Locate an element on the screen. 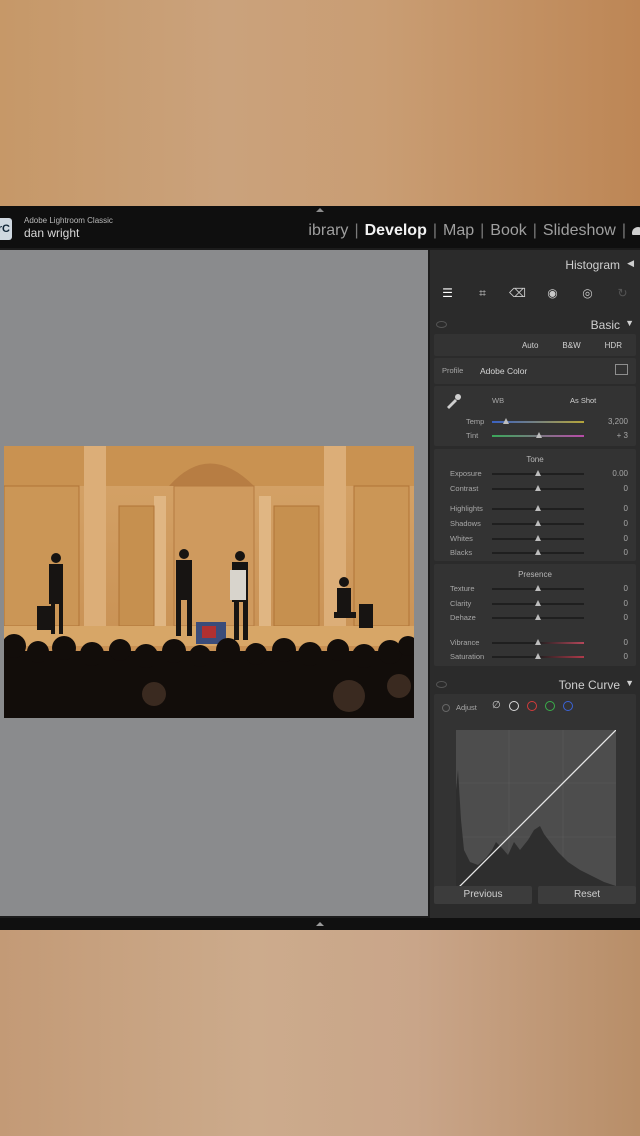  module-book: Book is located at coordinates (508, 231).